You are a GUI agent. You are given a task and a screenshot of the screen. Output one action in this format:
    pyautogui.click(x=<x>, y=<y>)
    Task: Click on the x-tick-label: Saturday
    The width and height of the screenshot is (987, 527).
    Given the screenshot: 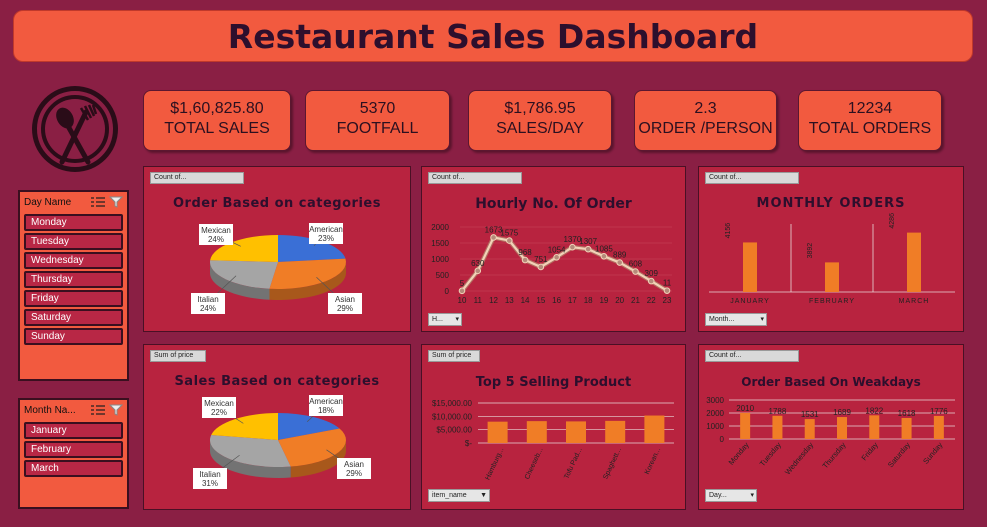 What is the action you would take?
    pyautogui.click(x=899, y=454)
    